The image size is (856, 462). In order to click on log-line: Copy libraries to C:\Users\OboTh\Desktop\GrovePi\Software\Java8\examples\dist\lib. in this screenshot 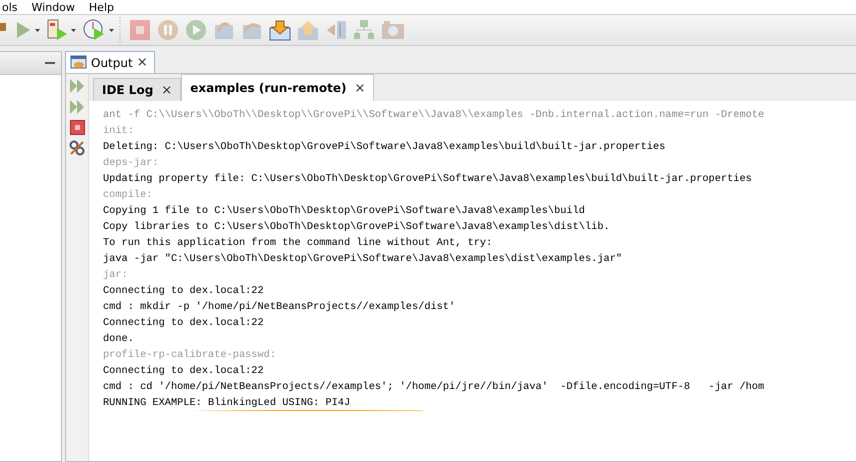, I will do `click(357, 227)`.